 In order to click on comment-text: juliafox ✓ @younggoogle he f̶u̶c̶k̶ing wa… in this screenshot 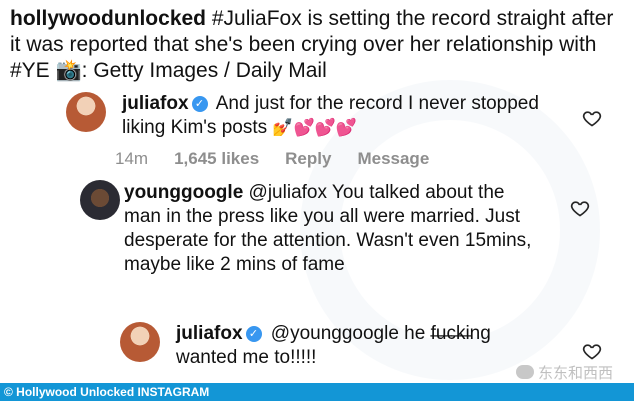, I will do `click(356, 346)`.